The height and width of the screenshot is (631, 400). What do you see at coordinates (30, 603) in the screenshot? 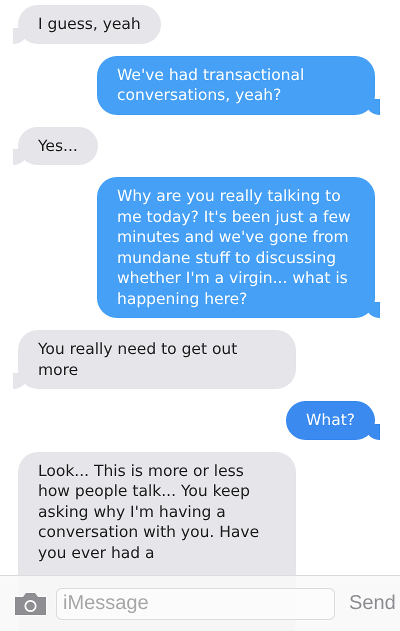
I see `camera-icon` at bounding box center [30, 603].